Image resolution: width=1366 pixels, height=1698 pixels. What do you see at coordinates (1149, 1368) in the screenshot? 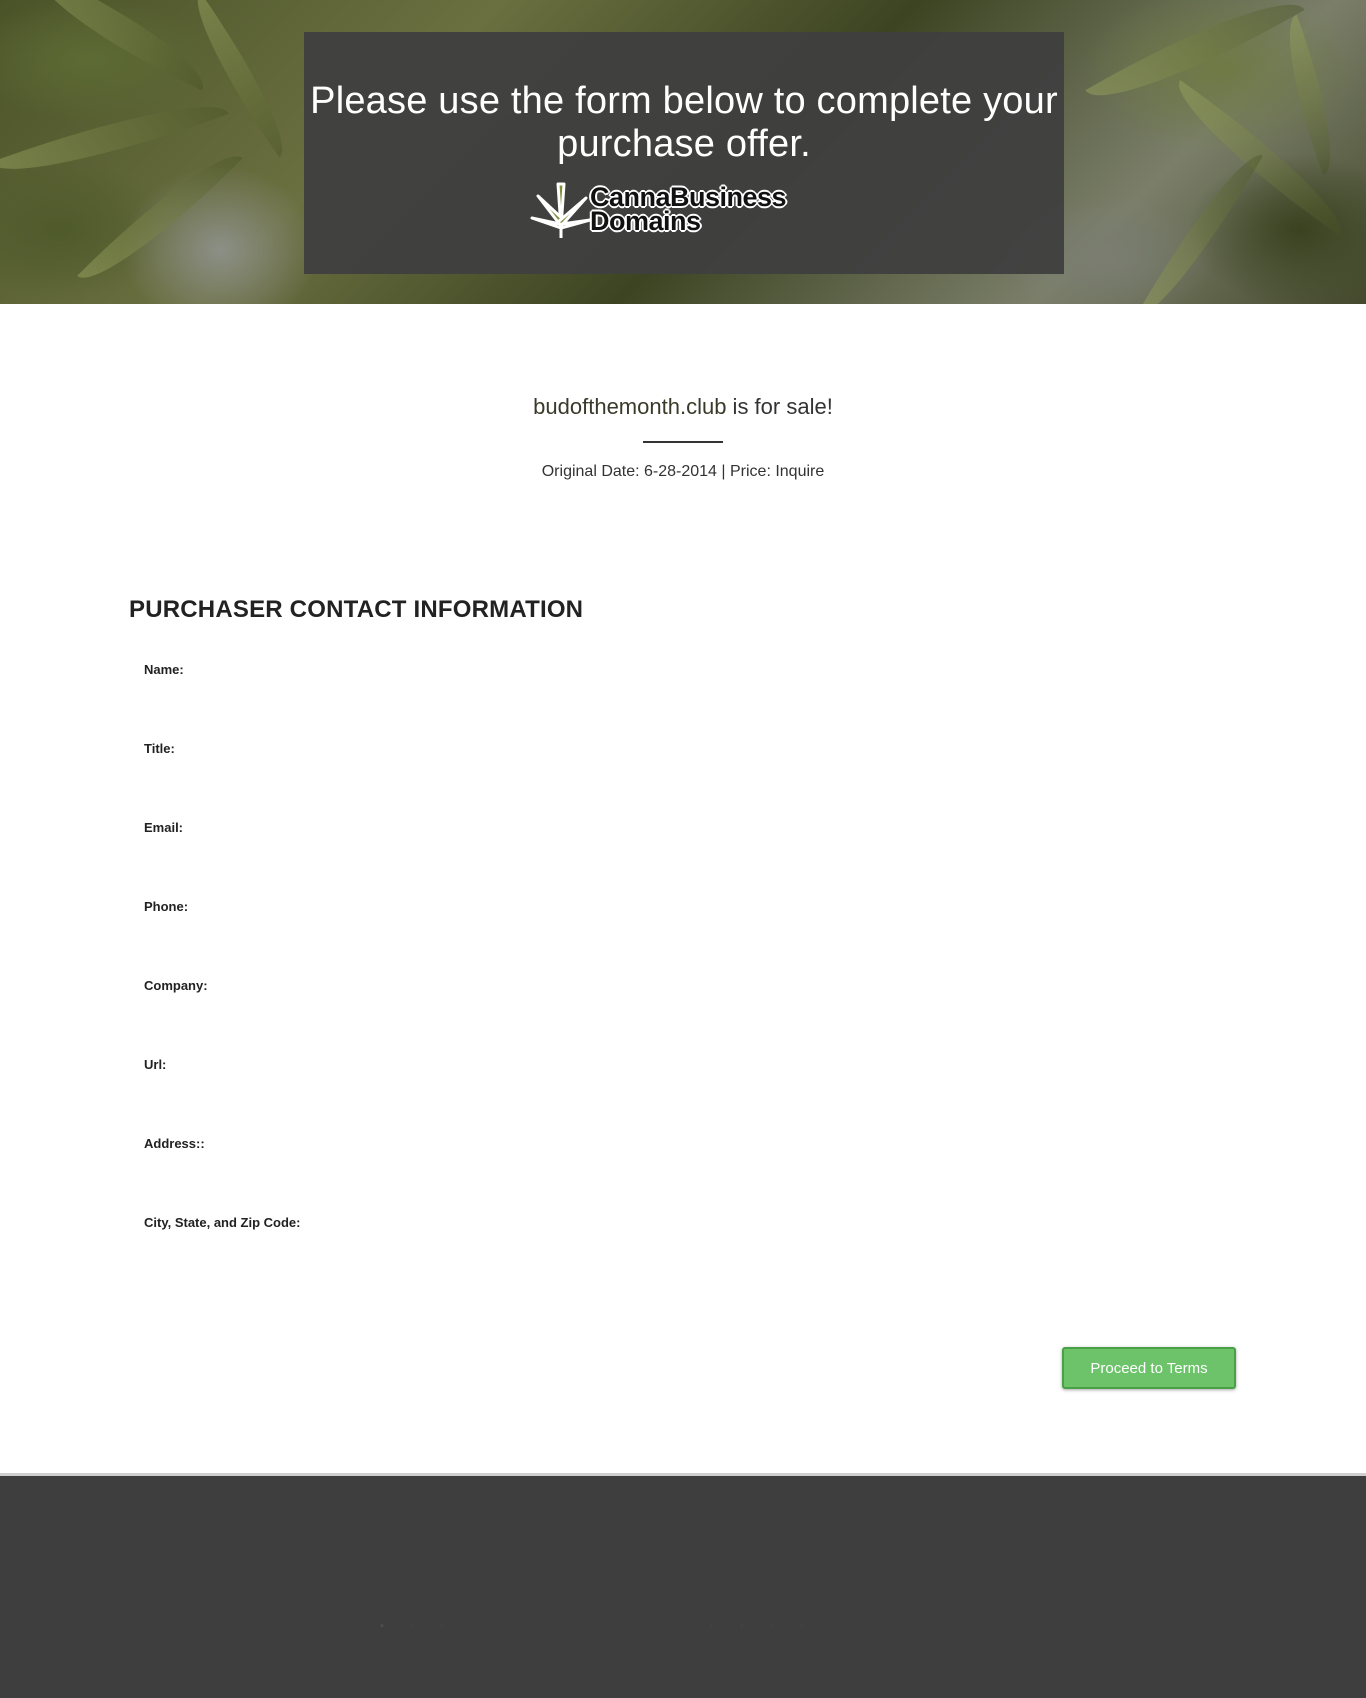
I see `proceed-to-terms-button: Proceed to Terms` at bounding box center [1149, 1368].